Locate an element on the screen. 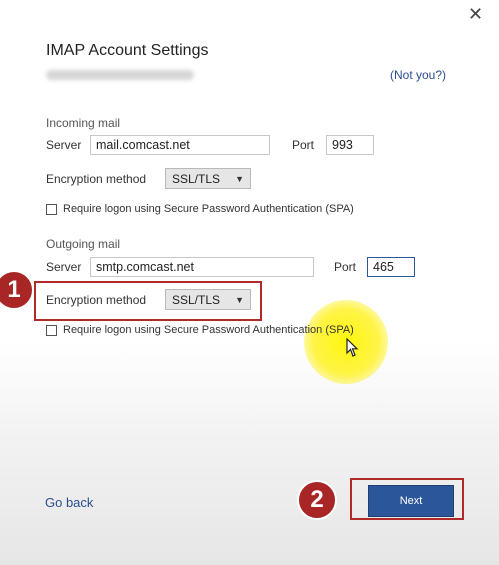 The width and height of the screenshot is (499, 565). incoming-server-label: Server is located at coordinates (64, 145).